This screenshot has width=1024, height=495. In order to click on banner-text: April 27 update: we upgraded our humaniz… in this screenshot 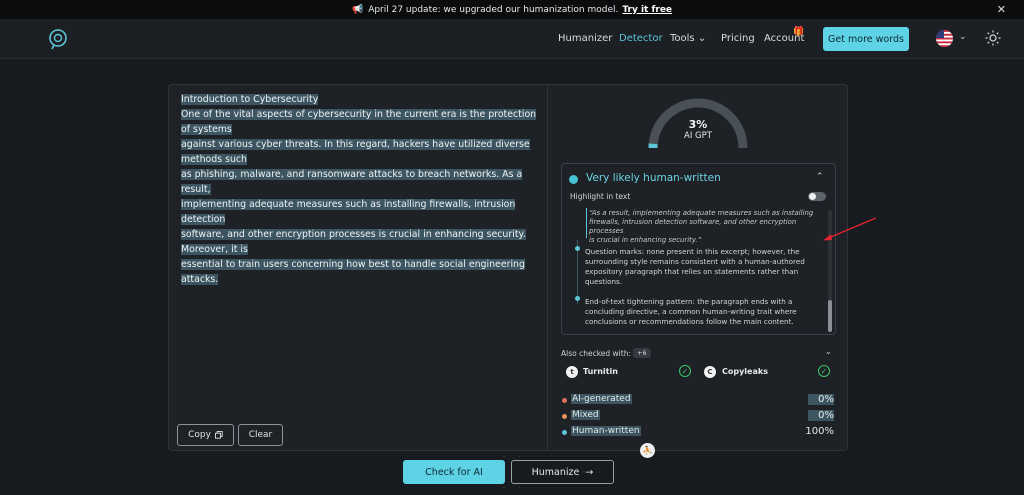, I will do `click(493, 9)`.